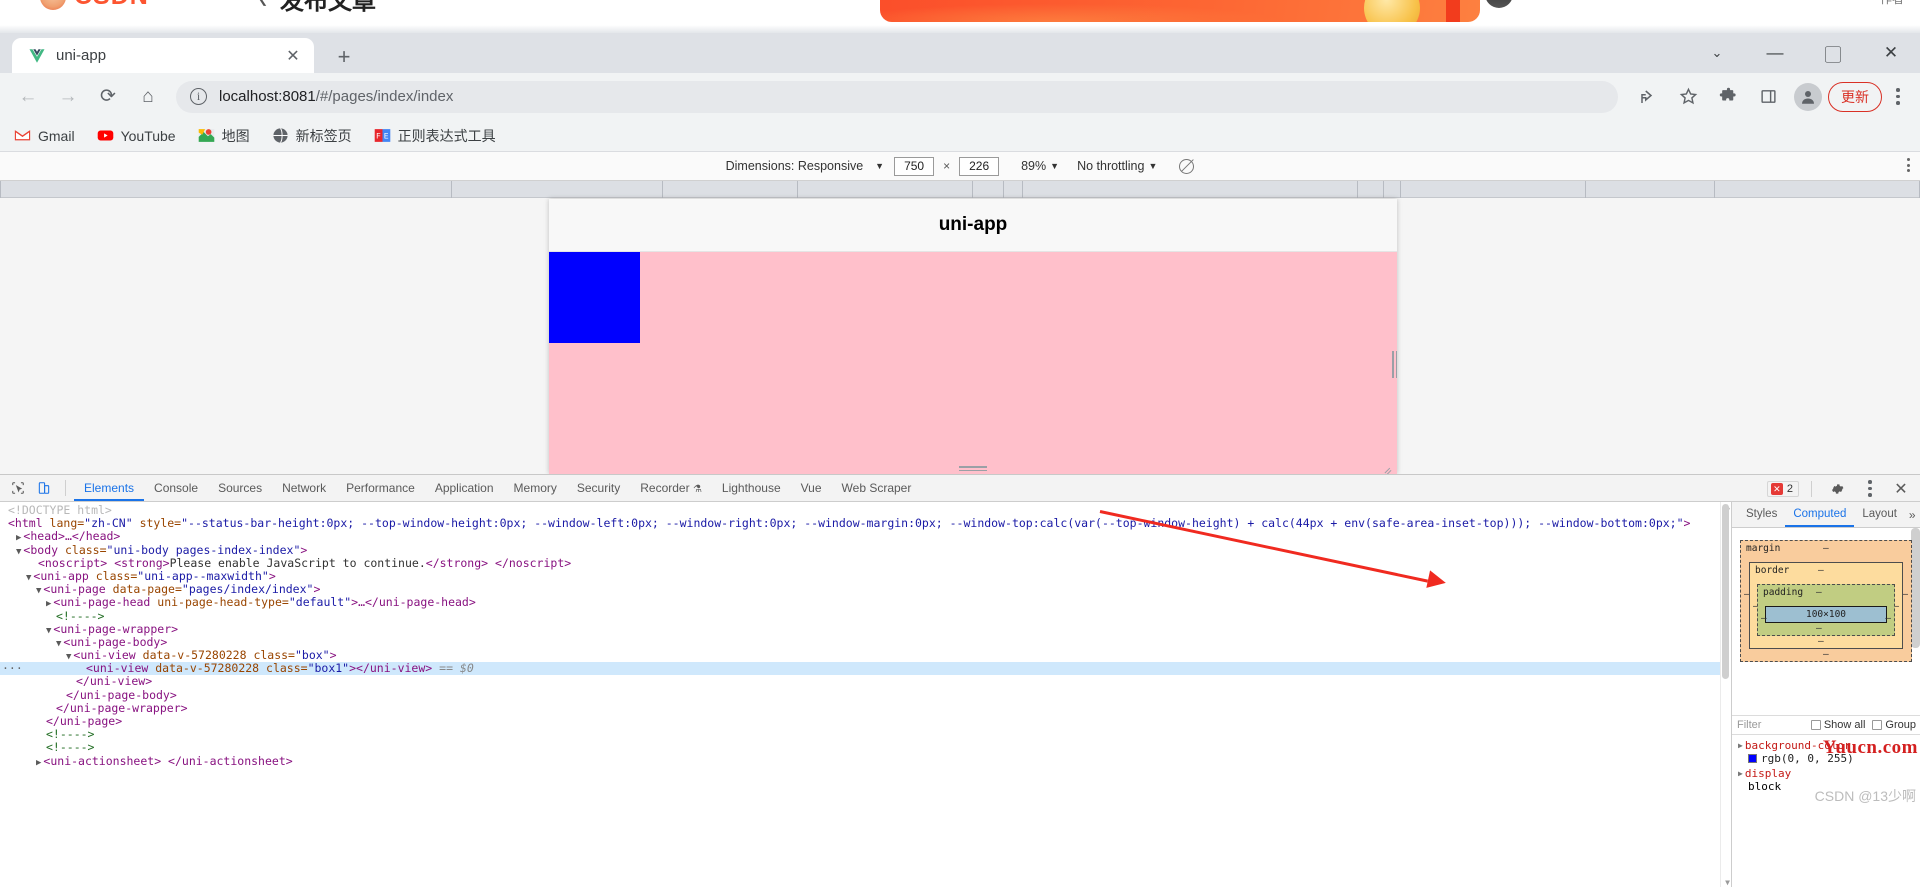 The width and height of the screenshot is (1920, 887). What do you see at coordinates (1770, 725) in the screenshot?
I see `filter-input: Filter` at bounding box center [1770, 725].